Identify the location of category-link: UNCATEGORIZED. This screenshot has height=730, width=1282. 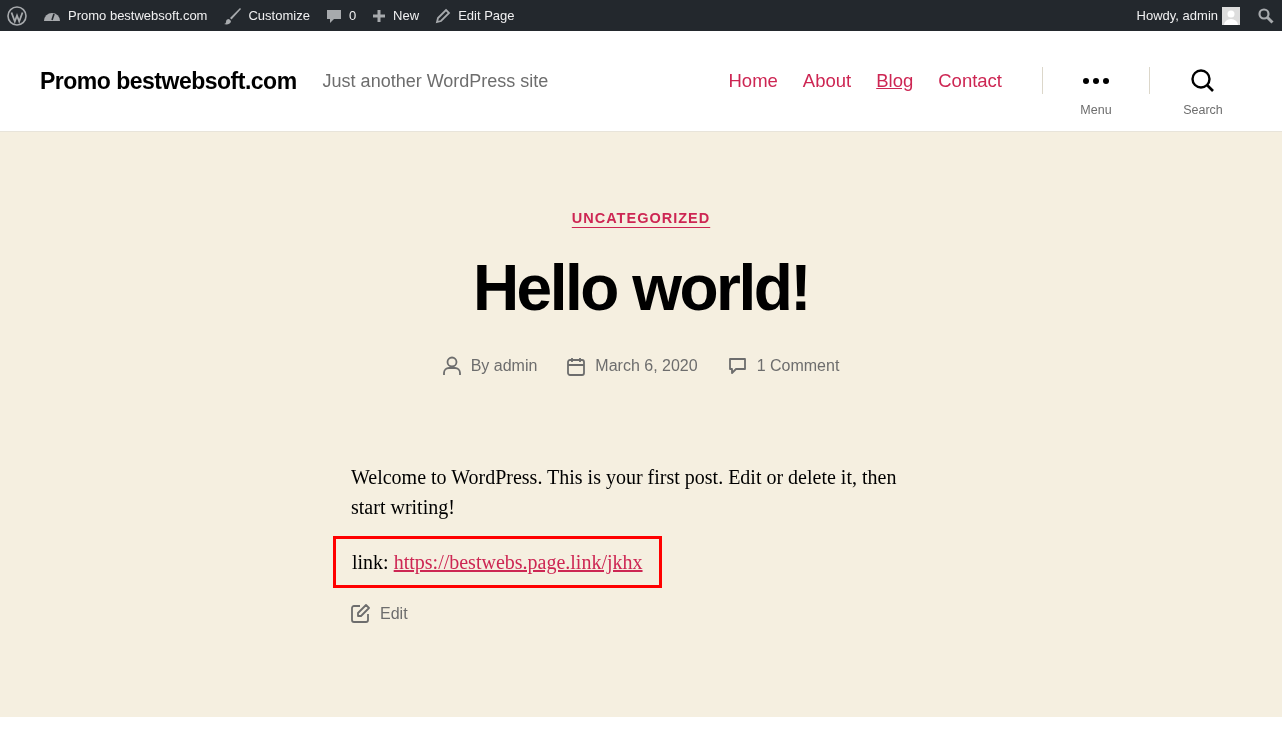
(641, 218).